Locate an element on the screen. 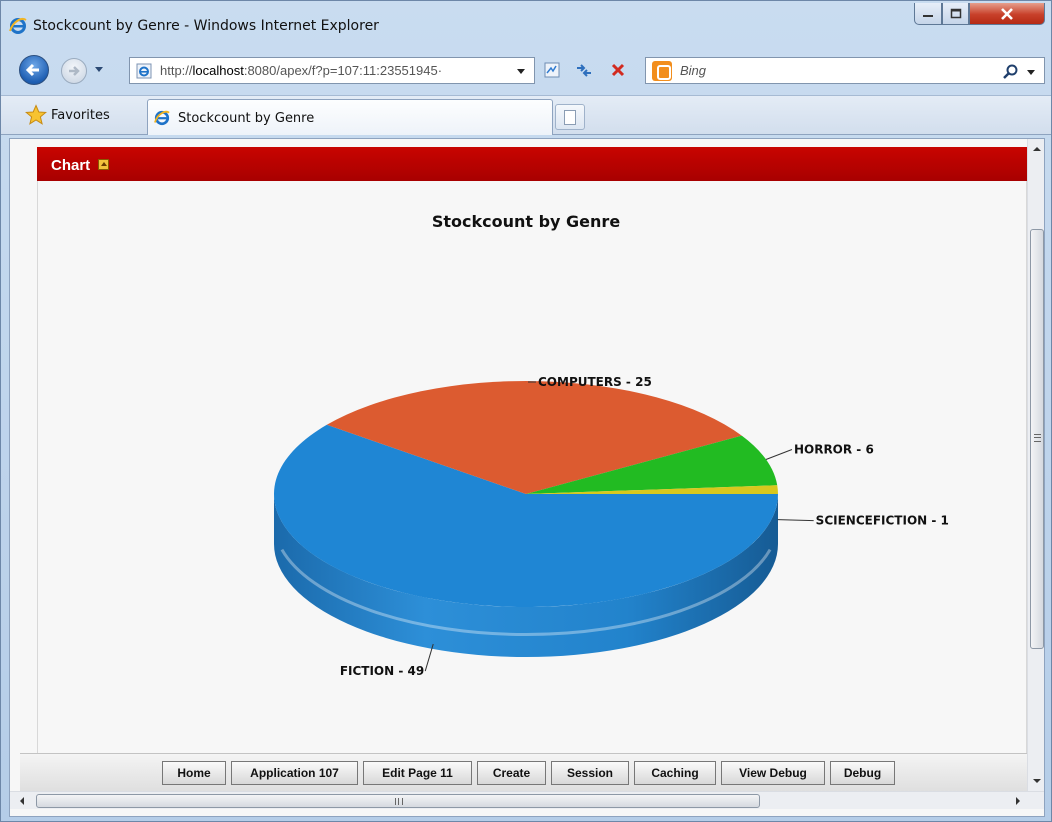 The height and width of the screenshot is (822, 1052). favorites-button: Favorites is located at coordinates (67, 115).